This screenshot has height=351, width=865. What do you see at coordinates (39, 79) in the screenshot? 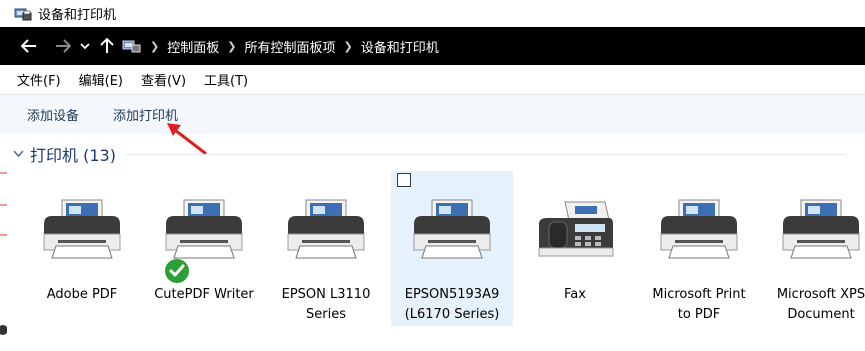
I see `menu-file: 文件(F)` at bounding box center [39, 79].